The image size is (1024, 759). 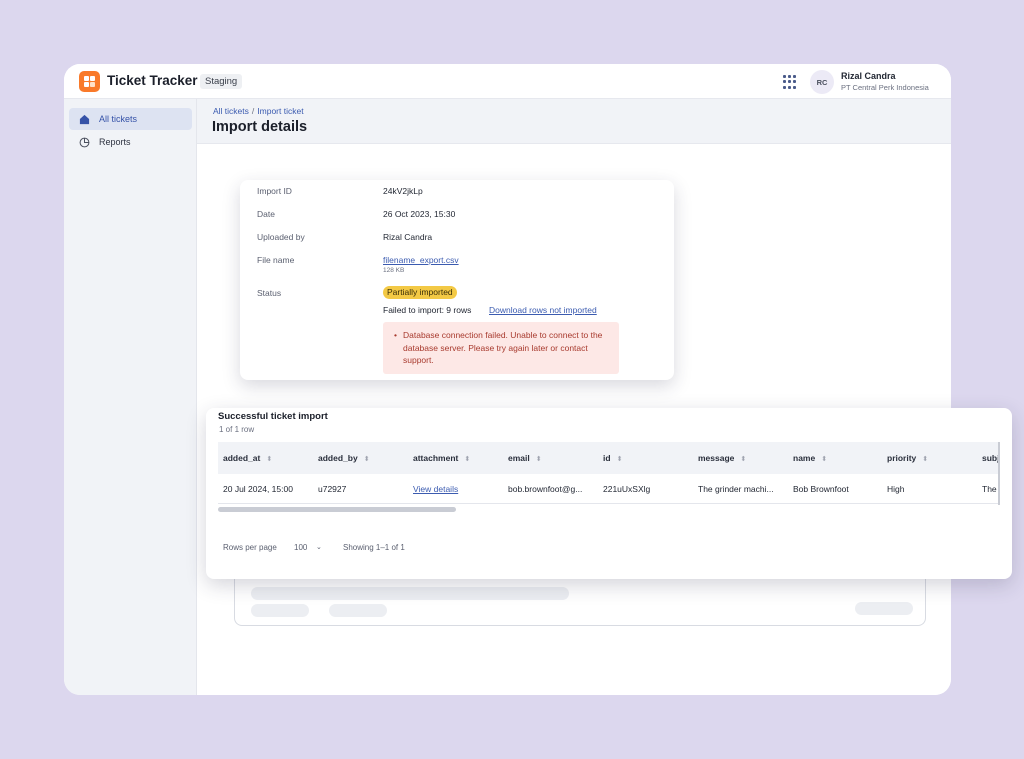 I want to click on view-details-link: View details, so click(x=458, y=489).